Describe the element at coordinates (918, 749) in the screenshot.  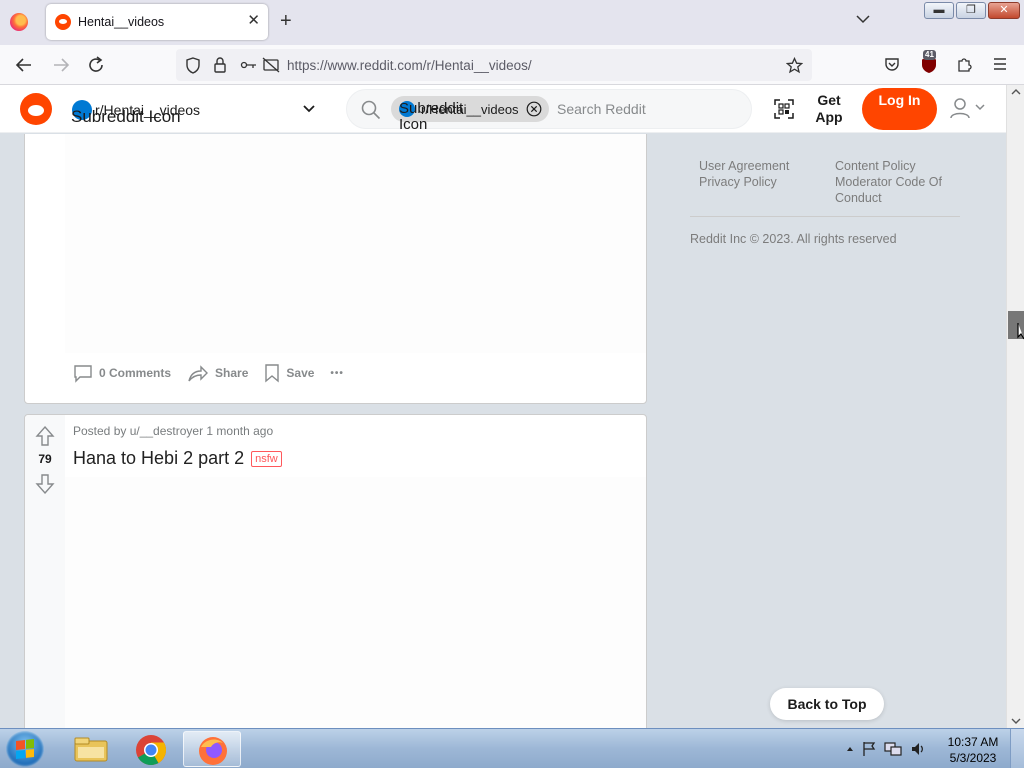
I see `volume-icon` at that location.